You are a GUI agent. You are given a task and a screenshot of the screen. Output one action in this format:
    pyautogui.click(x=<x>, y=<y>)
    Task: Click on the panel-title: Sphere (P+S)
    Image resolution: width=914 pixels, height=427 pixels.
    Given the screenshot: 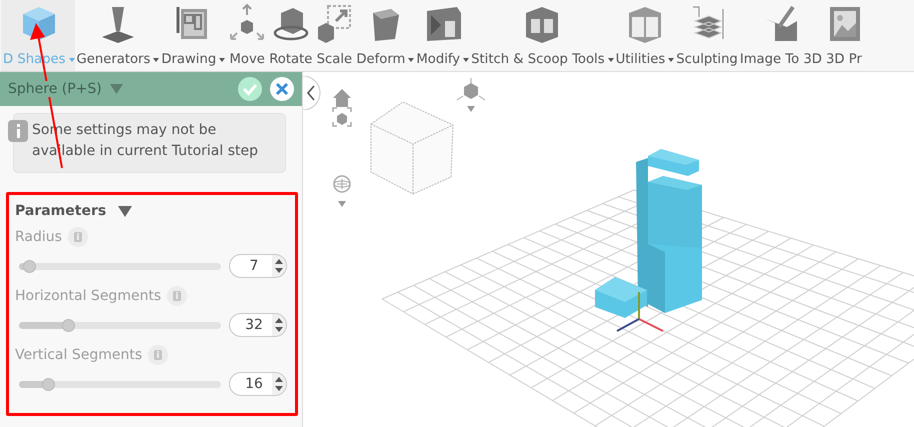 What is the action you would take?
    pyautogui.click(x=55, y=89)
    